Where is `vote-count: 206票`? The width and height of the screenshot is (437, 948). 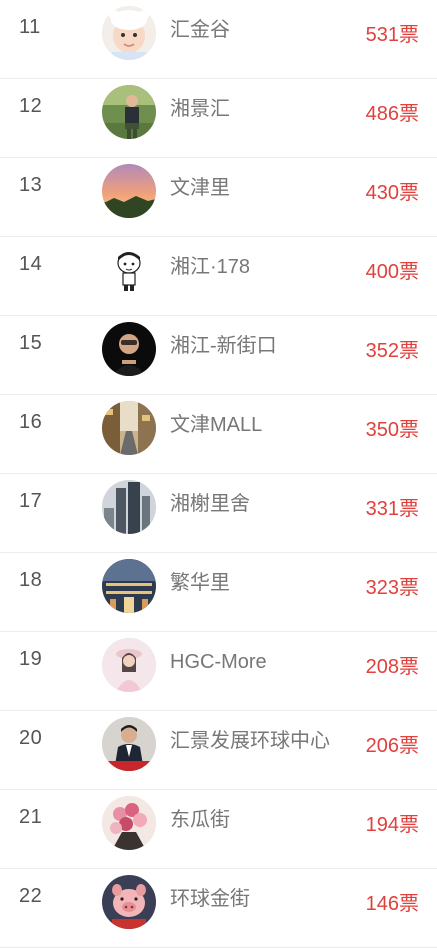
vote-count: 206票 is located at coordinates (392, 746).